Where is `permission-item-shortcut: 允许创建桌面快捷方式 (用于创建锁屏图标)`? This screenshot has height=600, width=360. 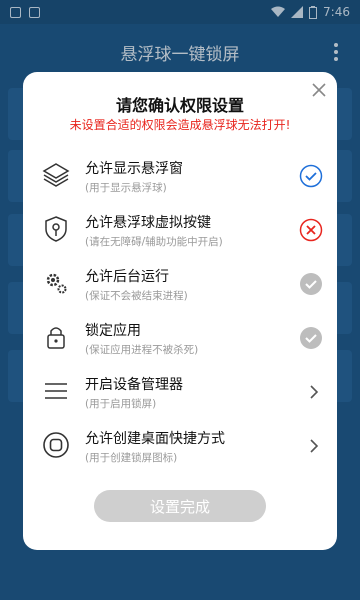 permission-item-shortcut: 允许创建桌面快捷方式 (用于创建锁屏图标) is located at coordinates (180, 447).